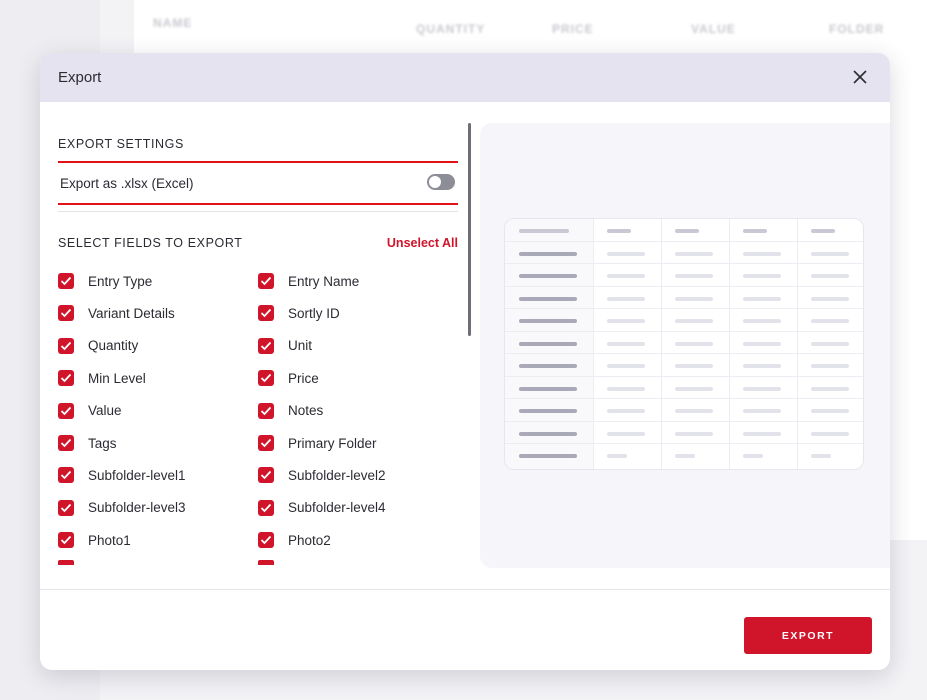 This screenshot has height=700, width=927. What do you see at coordinates (290, 411) in the screenshot?
I see `field-checkbox-item: Notes` at bounding box center [290, 411].